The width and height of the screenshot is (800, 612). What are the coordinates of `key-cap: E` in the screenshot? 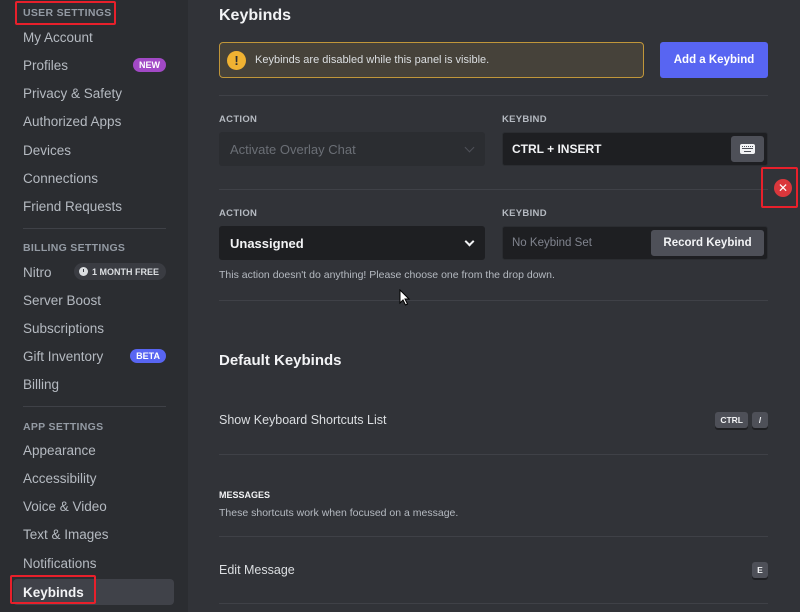 It's located at (760, 570).